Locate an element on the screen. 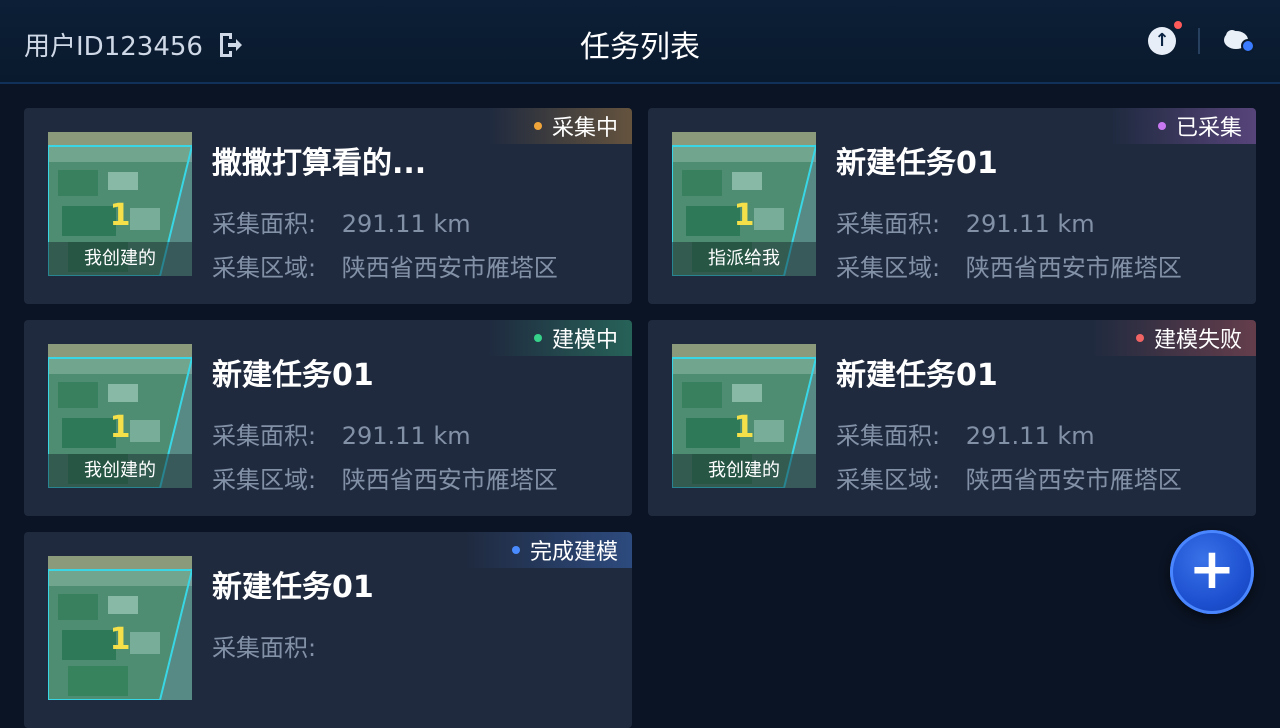 The image size is (1280, 728). status-text: 采集中 is located at coordinates (584, 128).